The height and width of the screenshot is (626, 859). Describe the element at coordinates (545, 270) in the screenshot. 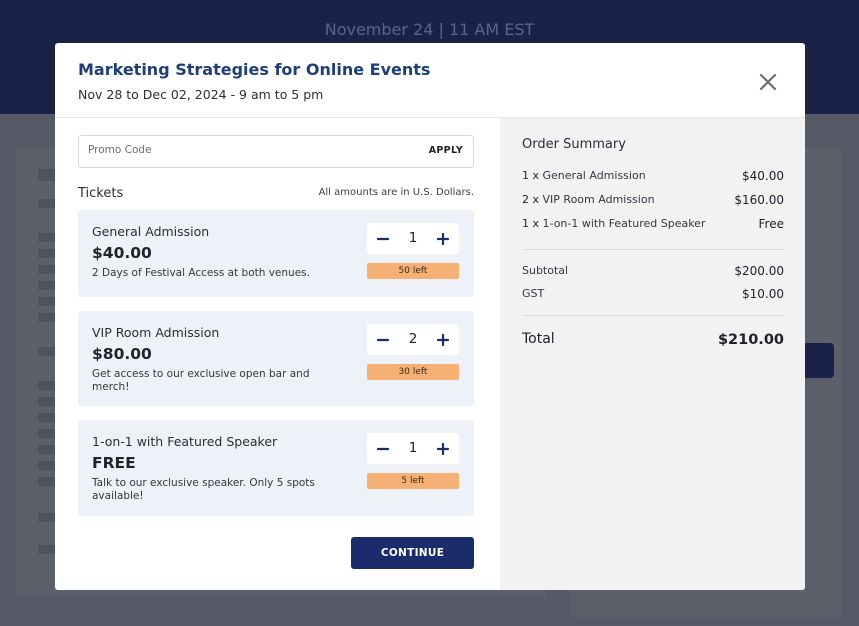

I see `subtotal-label: Subtotal` at that location.